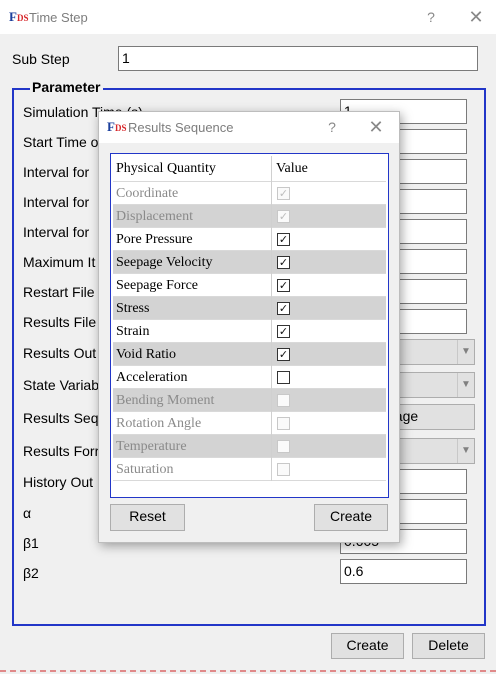 Image resolution: width=496 pixels, height=674 pixels. Describe the element at coordinates (249, 469) in the screenshot. I see `table-row: Saturation` at that location.